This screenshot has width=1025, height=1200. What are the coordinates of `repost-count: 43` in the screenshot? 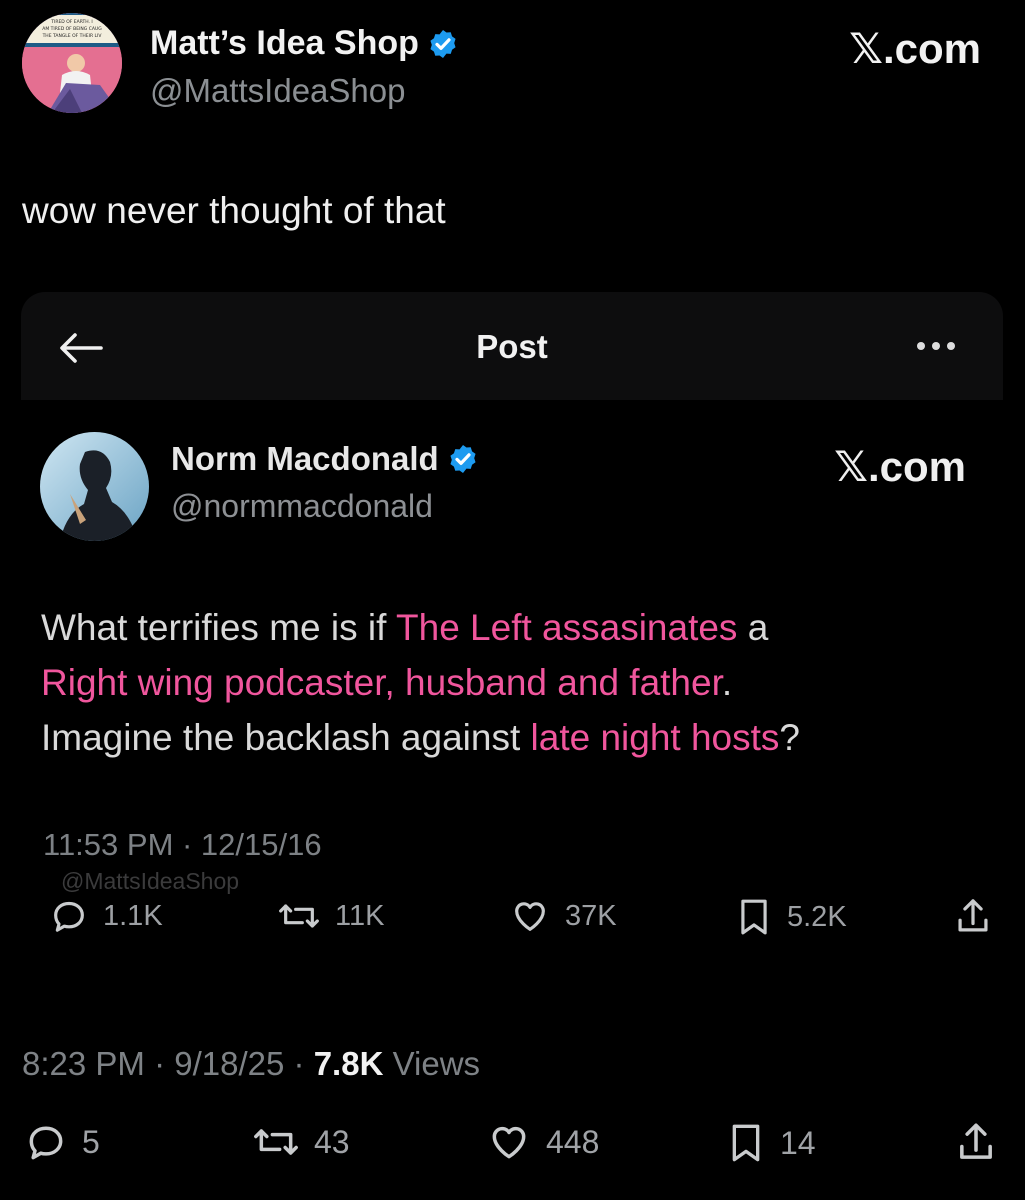 It's located at (332, 1141).